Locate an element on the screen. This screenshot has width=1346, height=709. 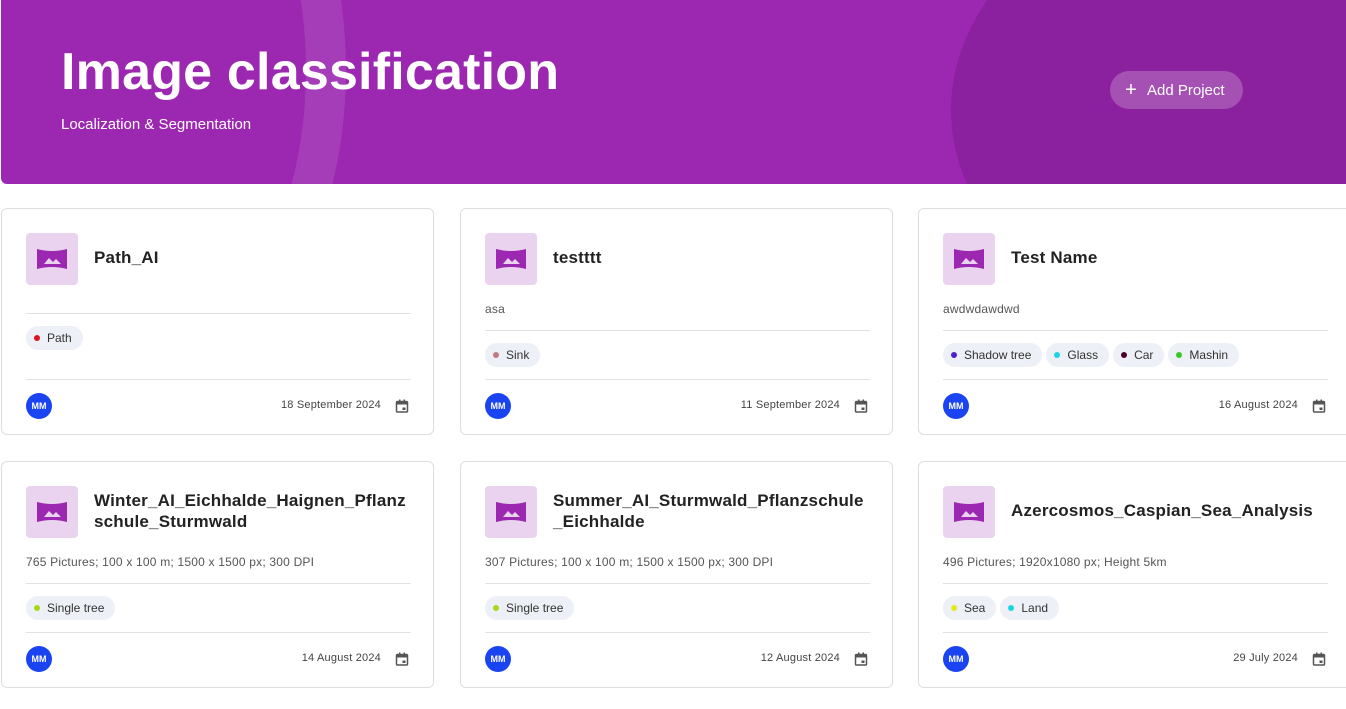
tag-list: Shadow tree Glass Car Mashin is located at coordinates (1091, 355).